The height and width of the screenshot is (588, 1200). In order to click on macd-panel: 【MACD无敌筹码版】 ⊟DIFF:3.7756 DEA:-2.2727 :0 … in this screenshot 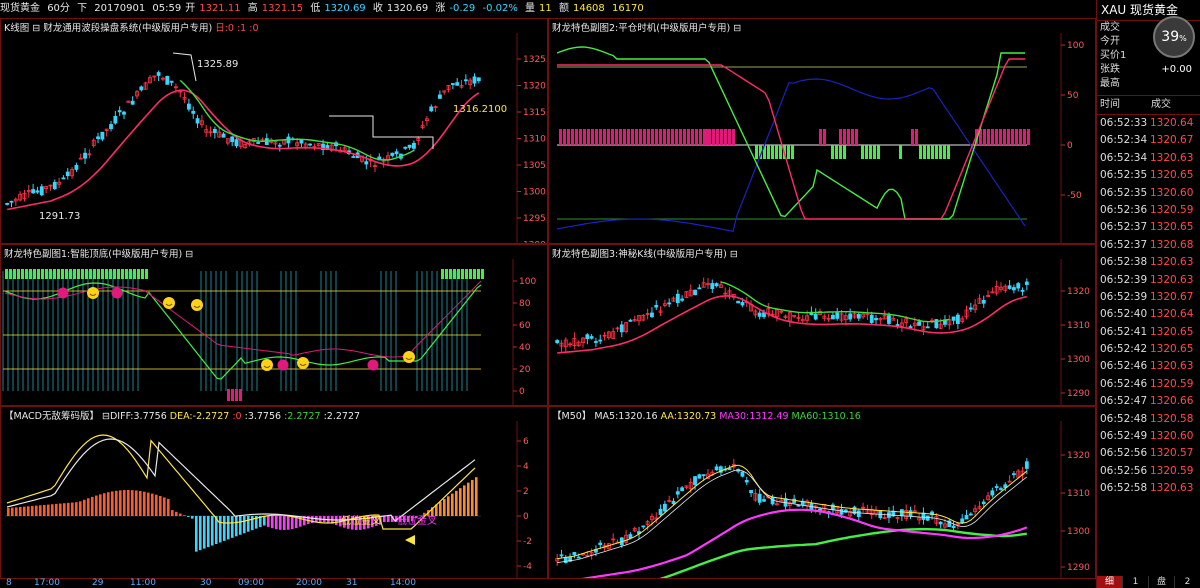, I will do `click(274, 492)`.